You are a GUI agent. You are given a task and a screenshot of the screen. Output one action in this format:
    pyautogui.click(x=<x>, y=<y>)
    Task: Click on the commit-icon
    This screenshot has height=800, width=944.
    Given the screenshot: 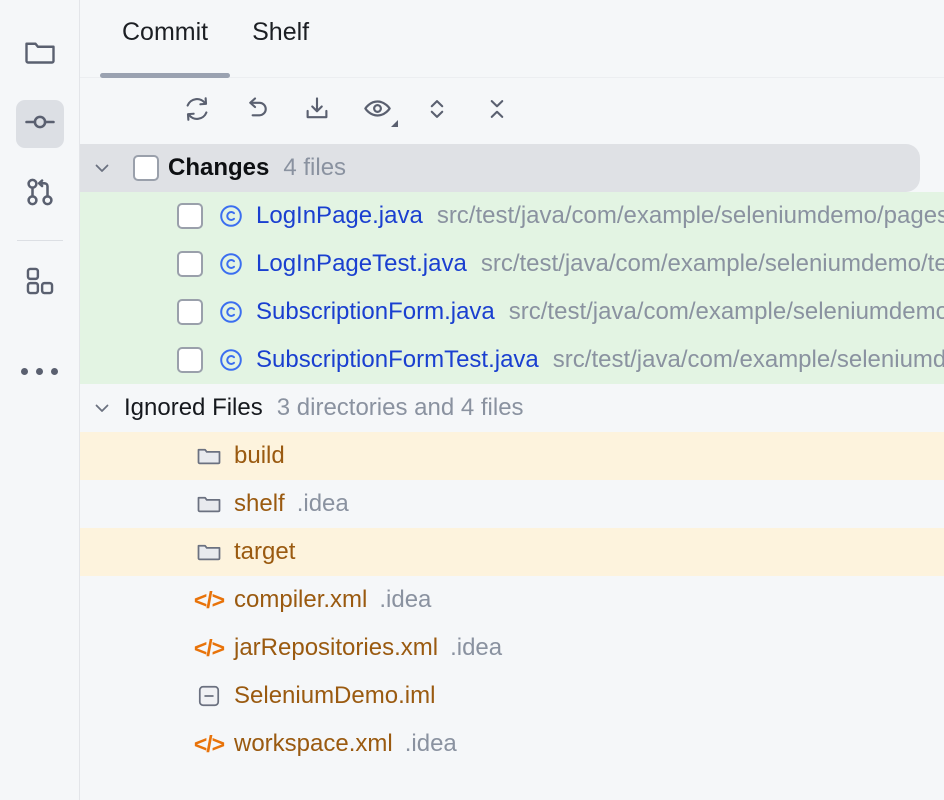 What is the action you would take?
    pyautogui.click(x=40, y=124)
    